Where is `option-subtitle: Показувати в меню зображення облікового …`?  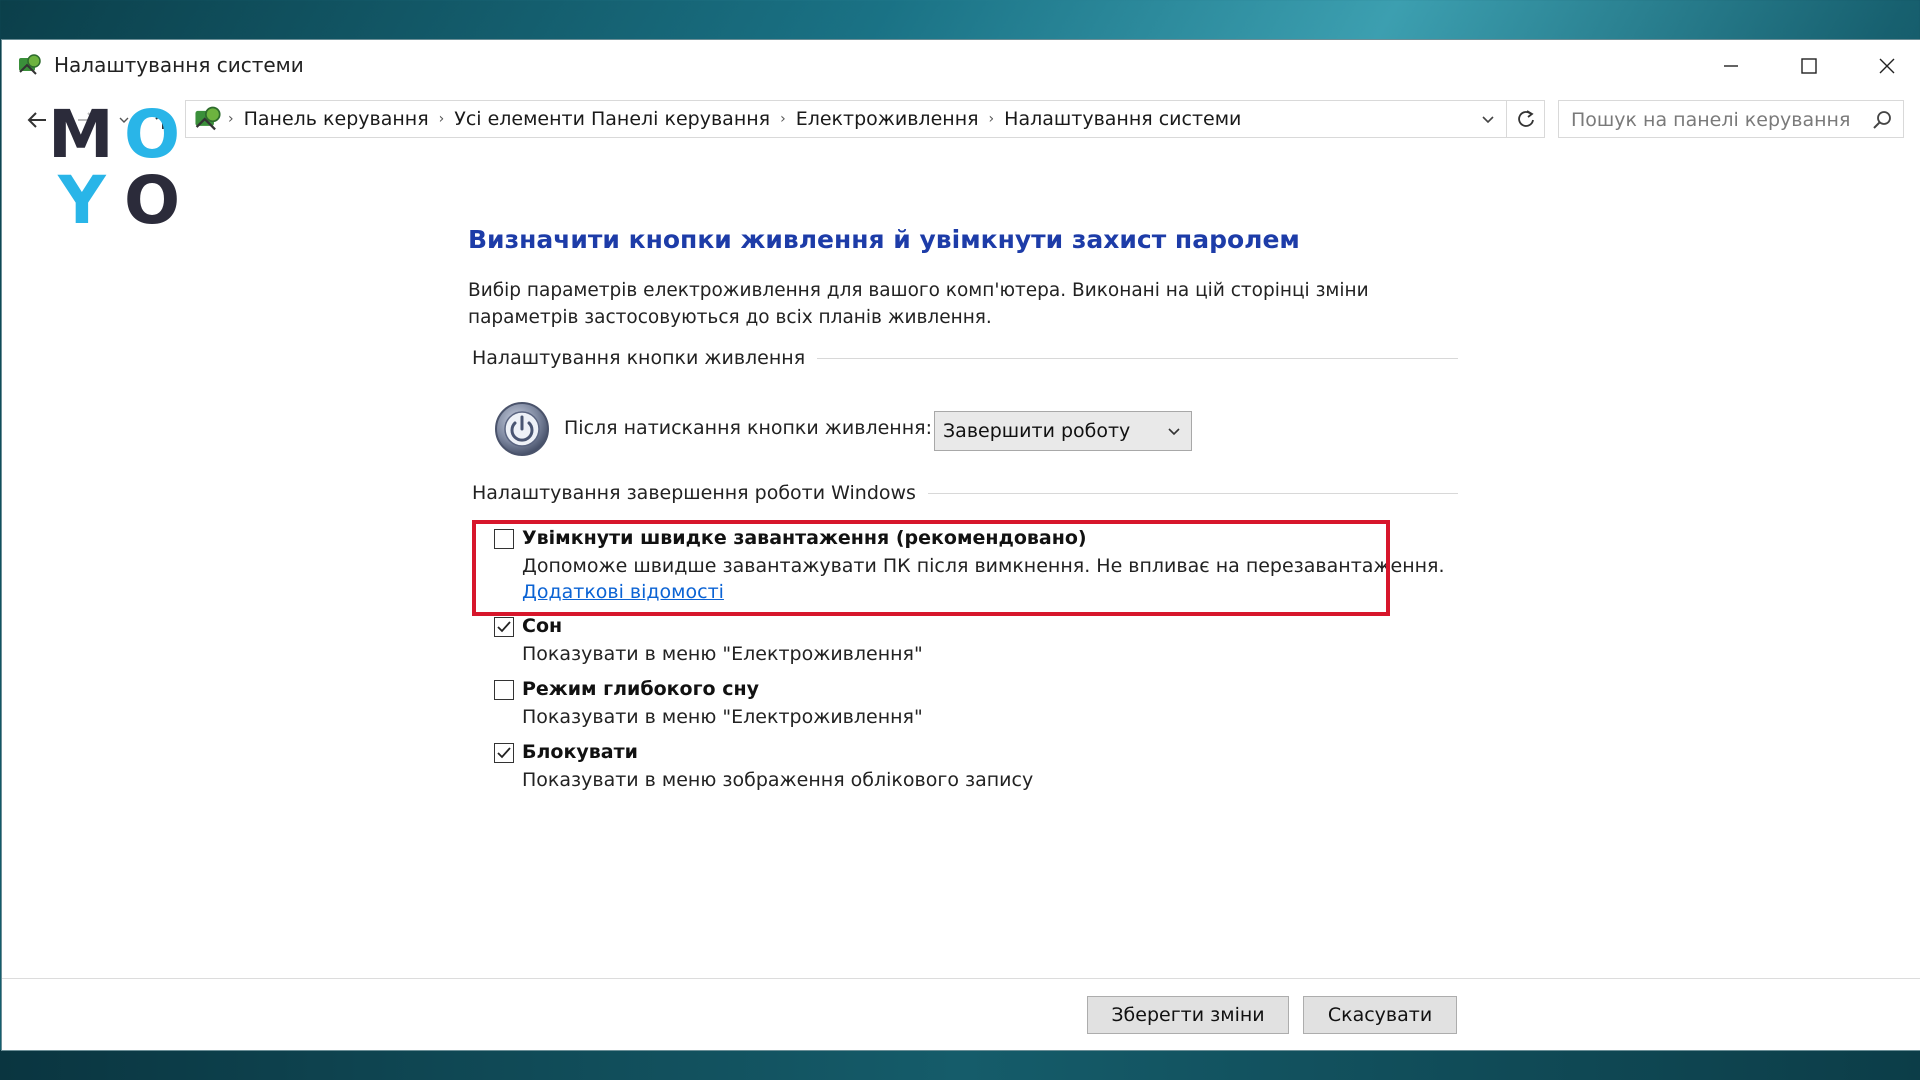
option-subtitle: Показувати в меню зображення облікового … is located at coordinates (778, 780).